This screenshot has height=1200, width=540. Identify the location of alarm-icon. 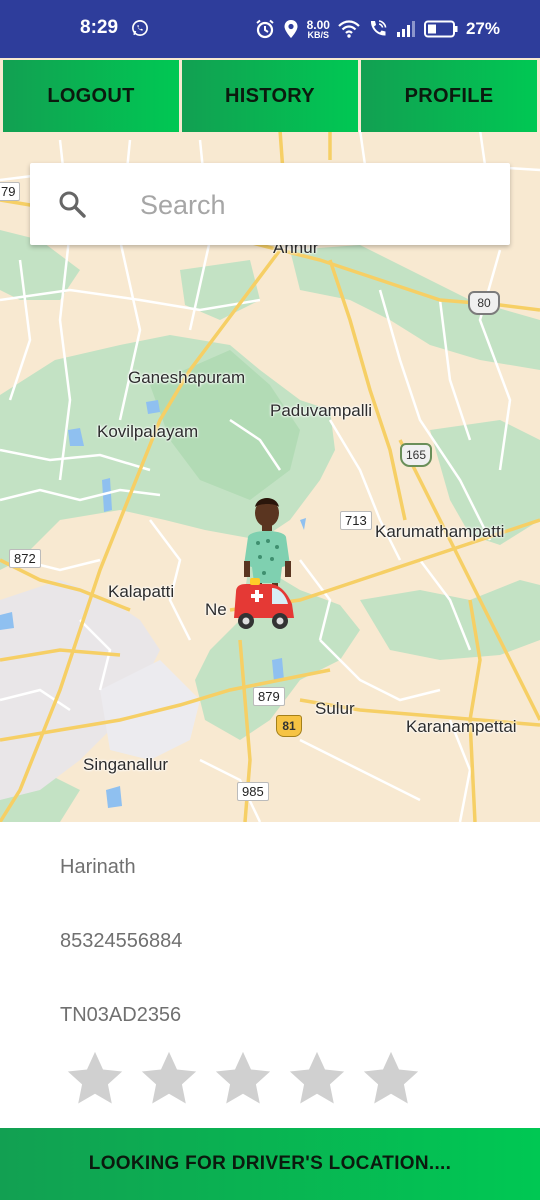
(264, 29).